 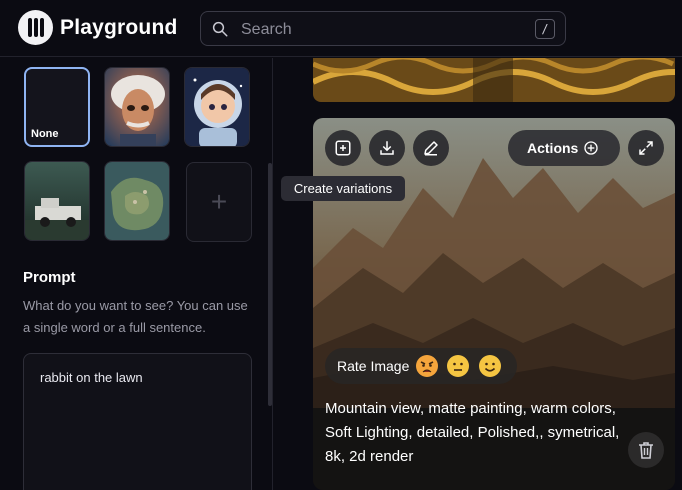 I want to click on filter-tile-truck, so click(x=57, y=201).